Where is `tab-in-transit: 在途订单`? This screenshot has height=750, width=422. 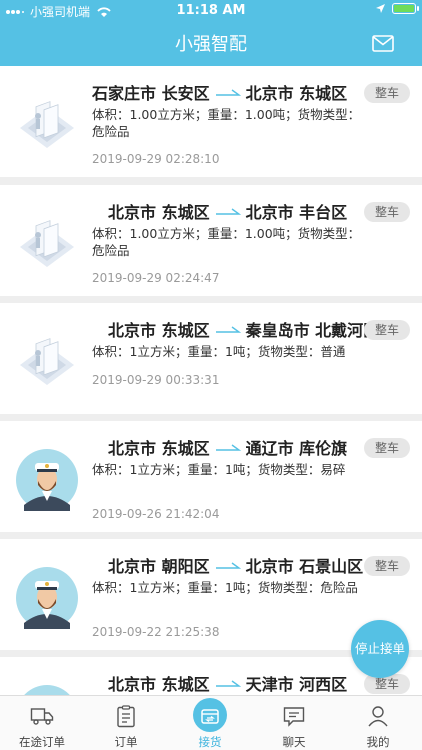 tab-in-transit: 在途订单 is located at coordinates (42, 723).